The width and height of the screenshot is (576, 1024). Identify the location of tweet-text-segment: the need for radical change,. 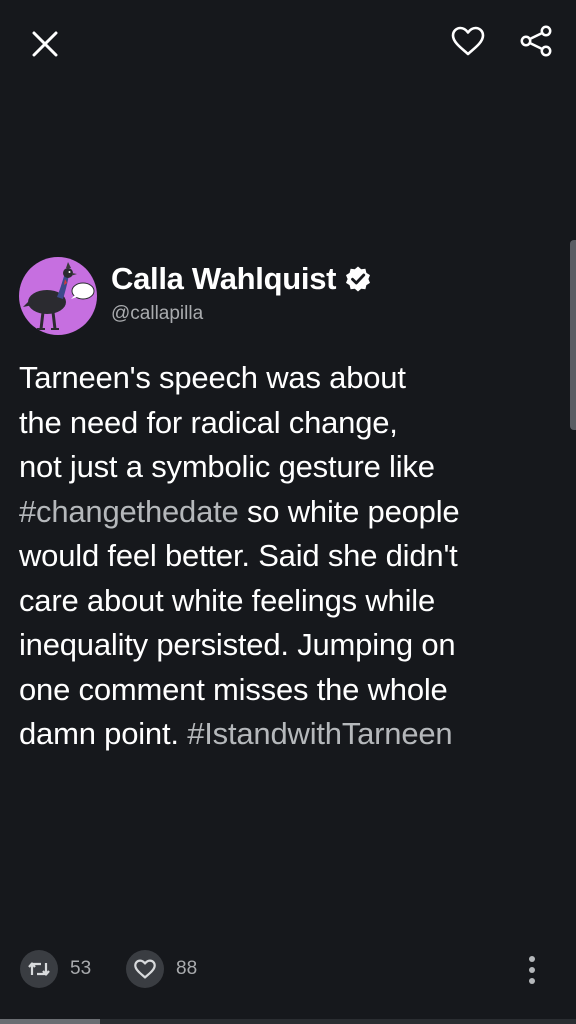
(208, 422).